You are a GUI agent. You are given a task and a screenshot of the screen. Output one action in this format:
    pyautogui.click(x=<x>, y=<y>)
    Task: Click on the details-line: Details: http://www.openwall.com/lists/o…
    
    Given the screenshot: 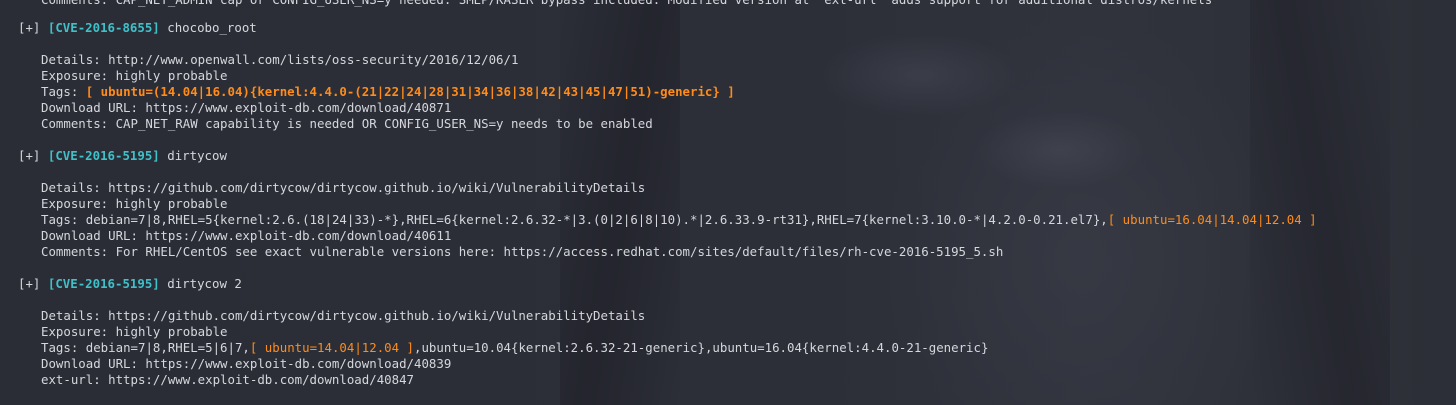 What is the action you would take?
    pyautogui.click(x=280, y=59)
    